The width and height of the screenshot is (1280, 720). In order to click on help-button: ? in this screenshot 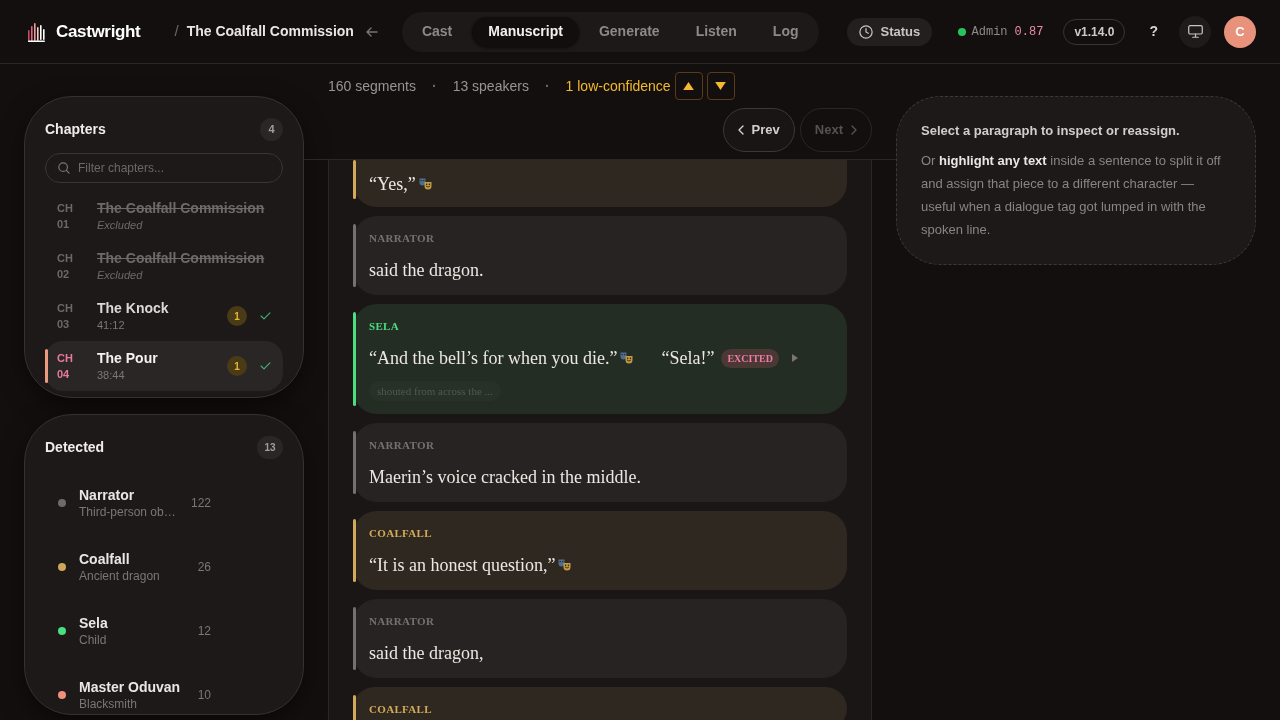, I will do `click(1153, 31)`.